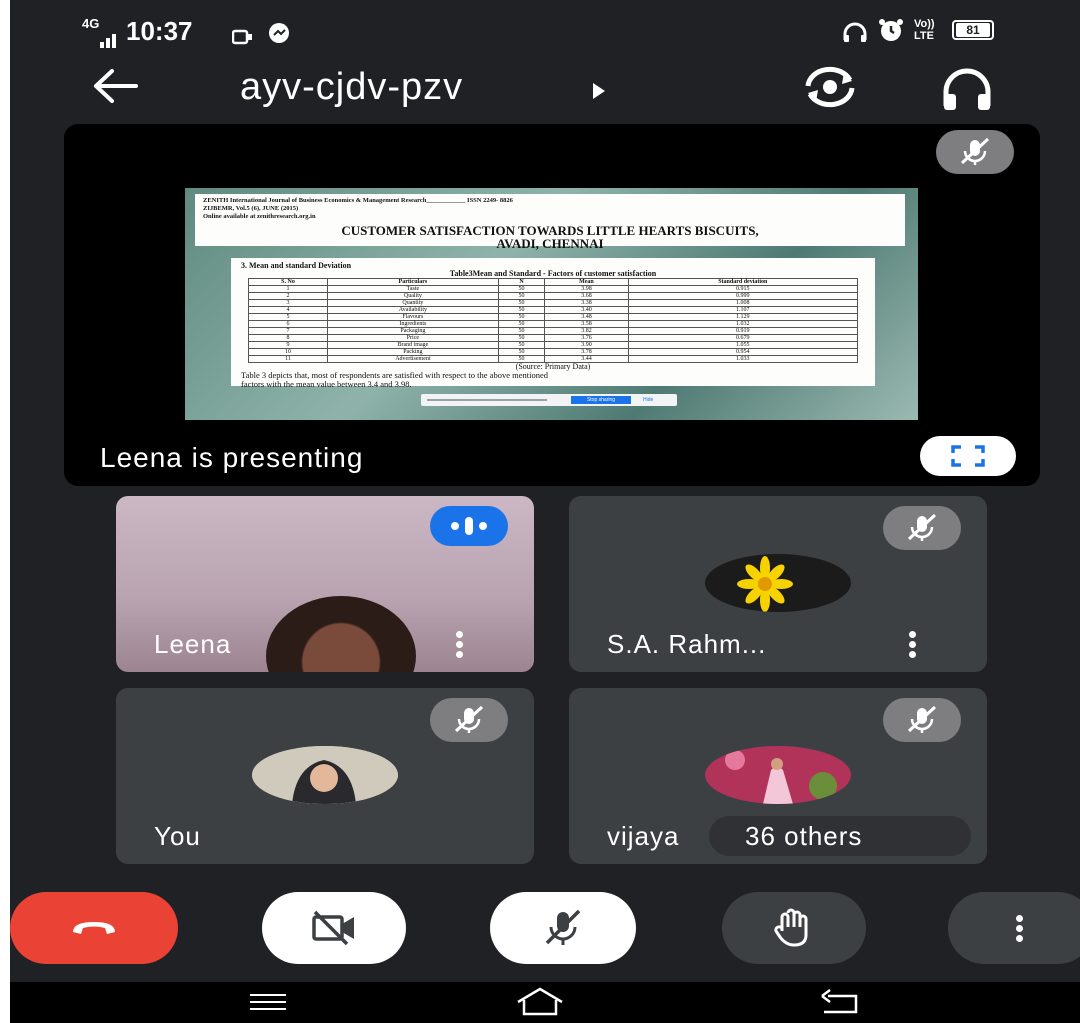 Image resolution: width=1080 pixels, height=1023 pixels. What do you see at coordinates (973, 30) in the screenshot?
I see `battery-level: 81` at bounding box center [973, 30].